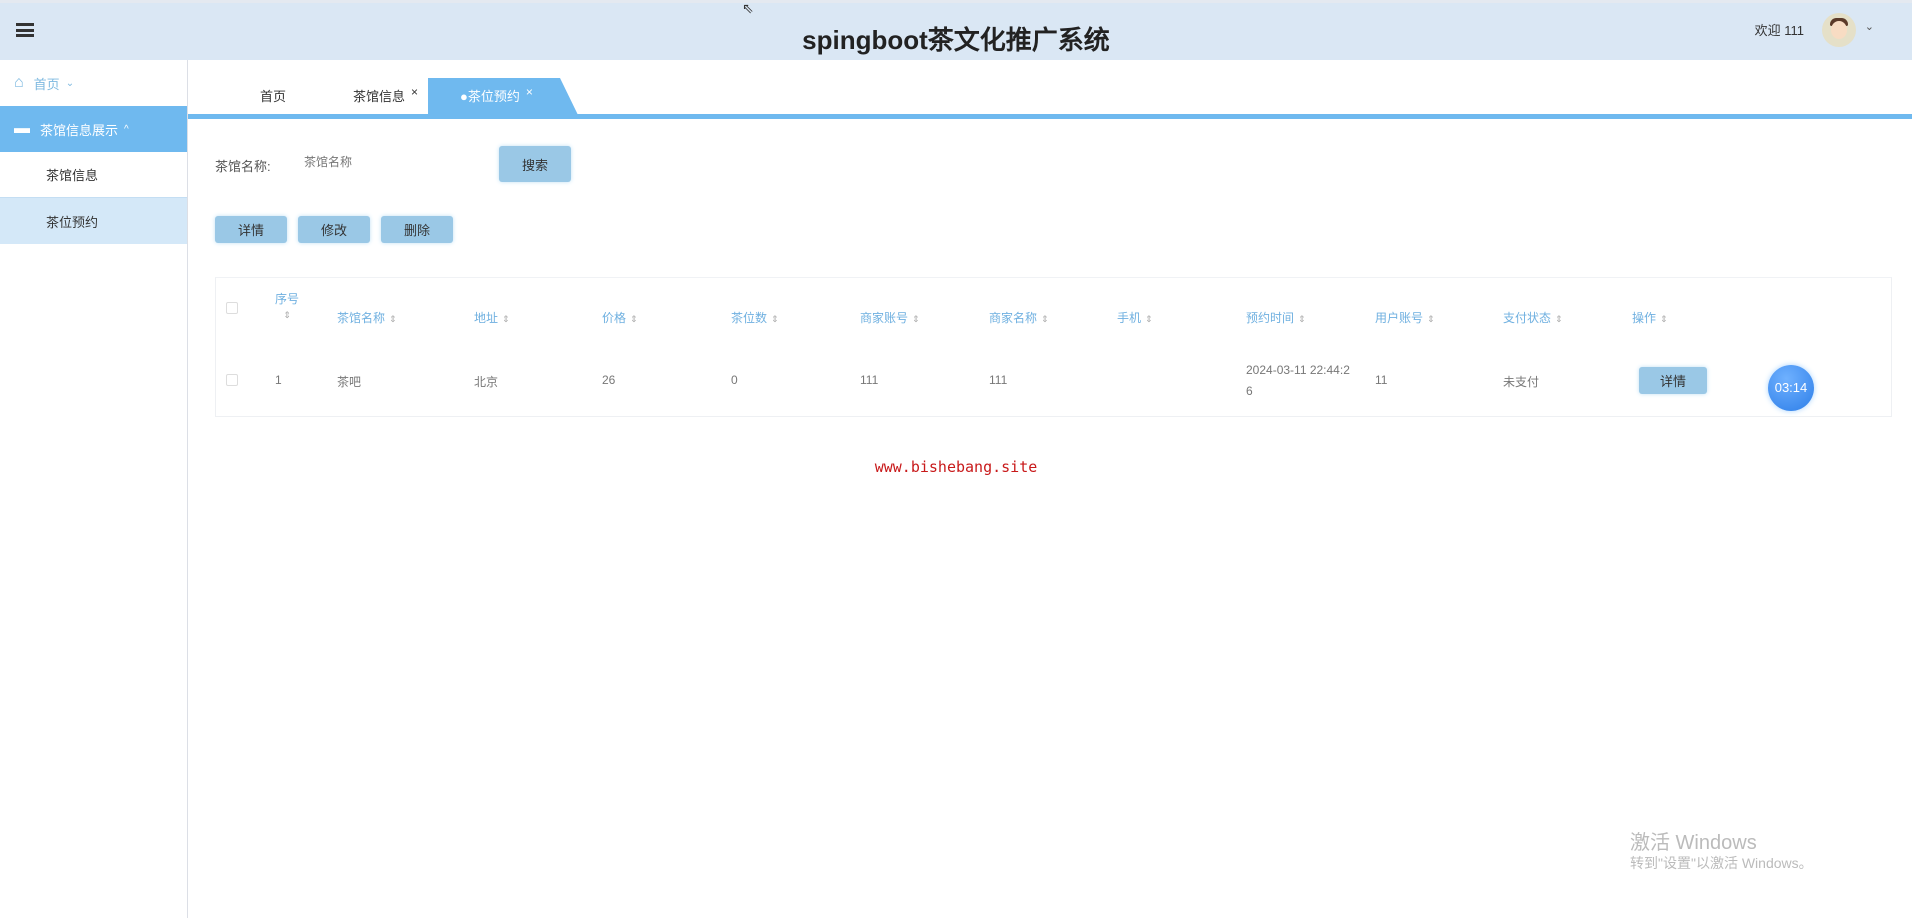  I want to click on cell-price: 26, so click(609, 380).